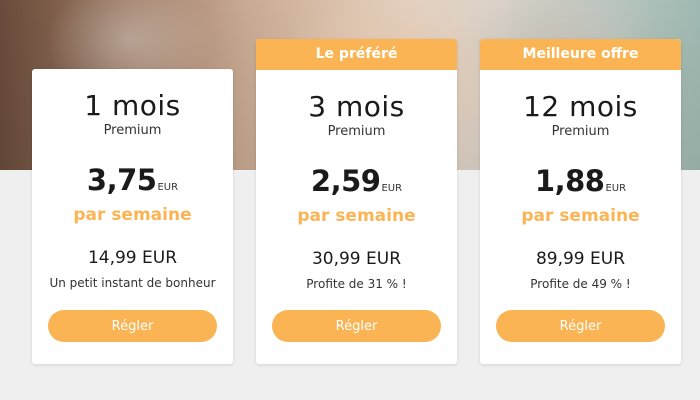  What do you see at coordinates (580, 54) in the screenshot?
I see `plan-badge: Meilleure offre` at bounding box center [580, 54].